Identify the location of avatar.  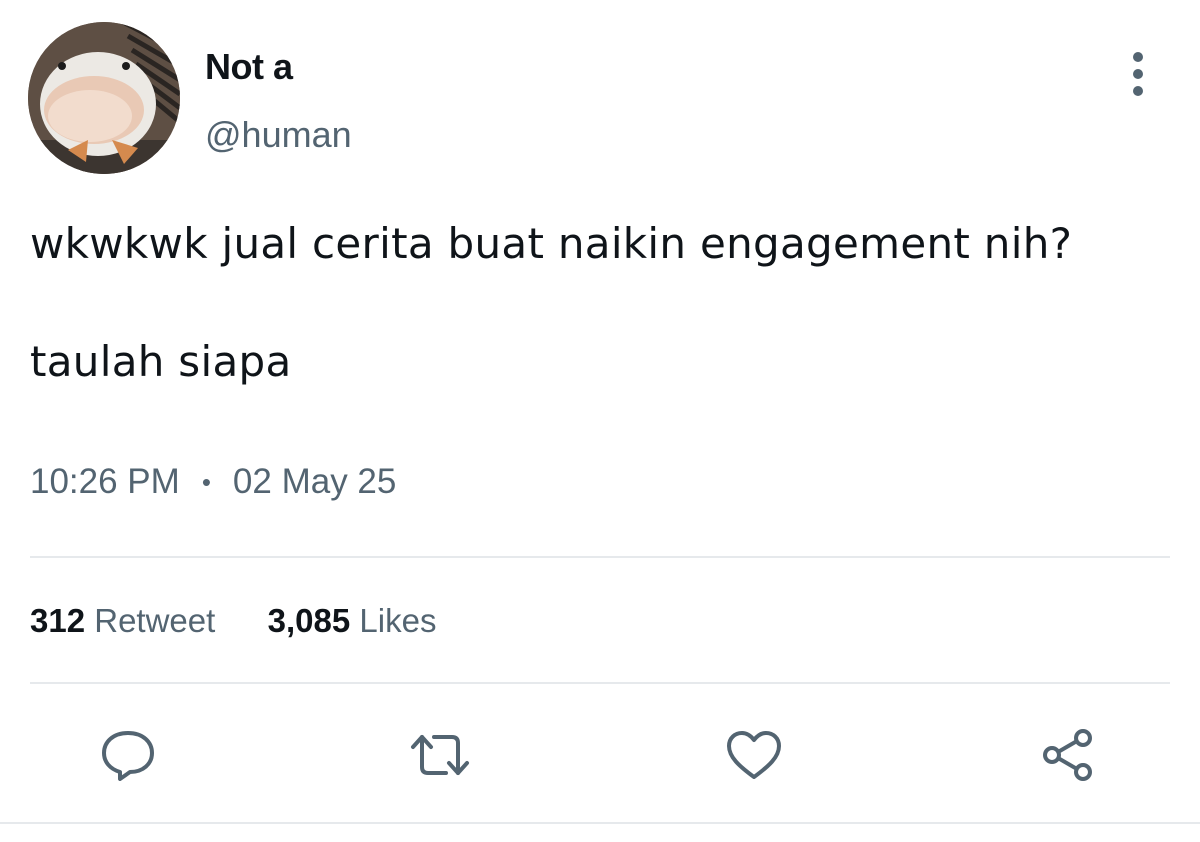
(104, 98).